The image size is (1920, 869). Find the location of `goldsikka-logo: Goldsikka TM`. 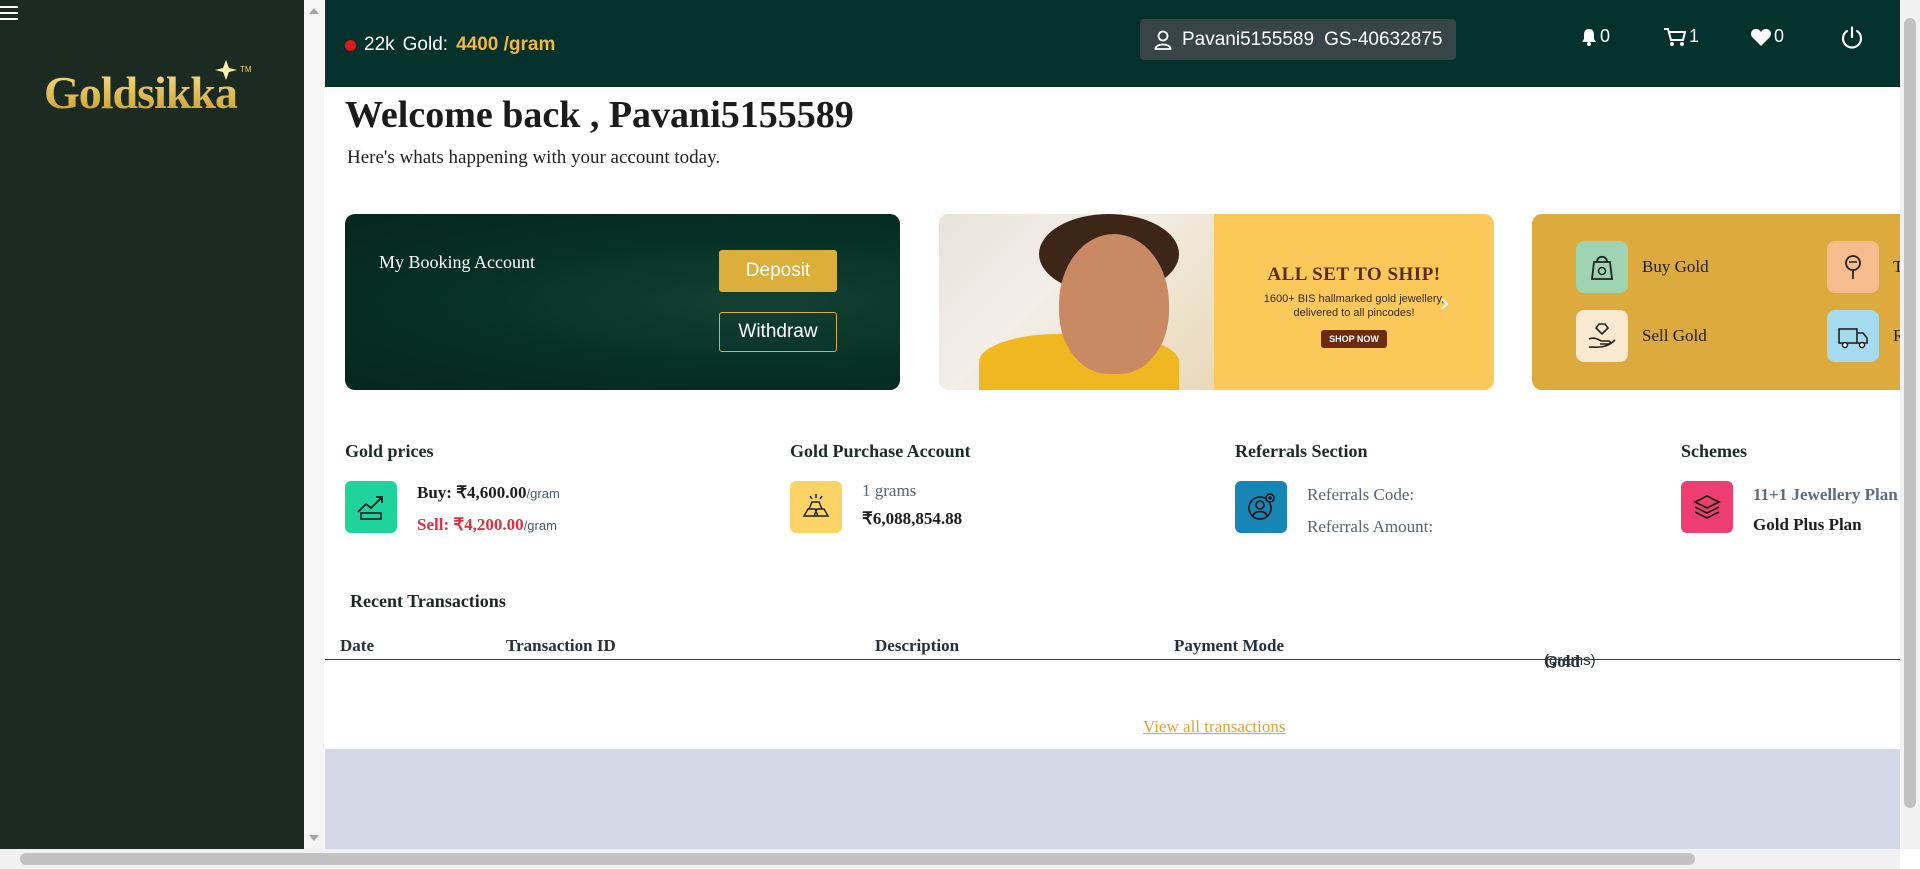

goldsikka-logo: Goldsikka TM is located at coordinates (151, 93).